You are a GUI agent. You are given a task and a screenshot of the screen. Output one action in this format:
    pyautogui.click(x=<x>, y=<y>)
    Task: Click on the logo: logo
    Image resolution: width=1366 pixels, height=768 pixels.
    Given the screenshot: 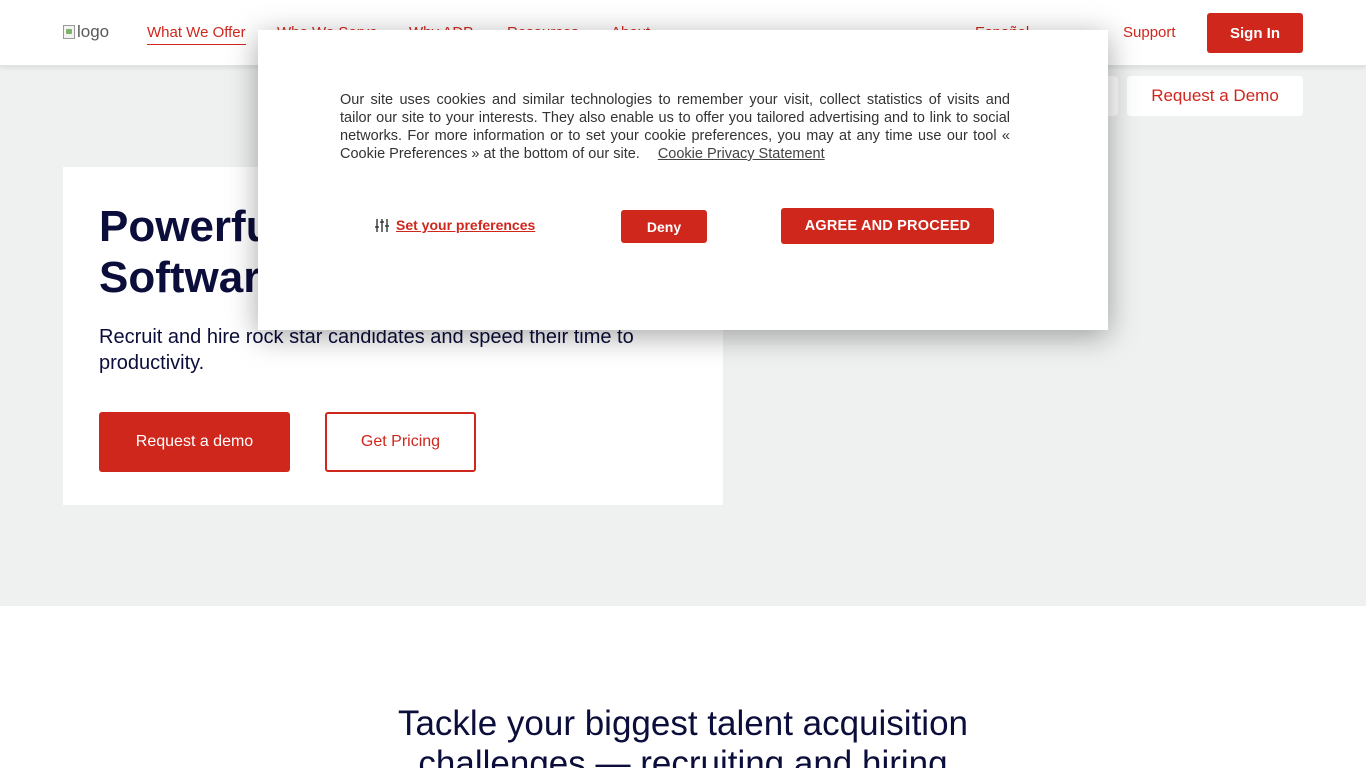 What is the action you would take?
    pyautogui.click(x=86, y=32)
    